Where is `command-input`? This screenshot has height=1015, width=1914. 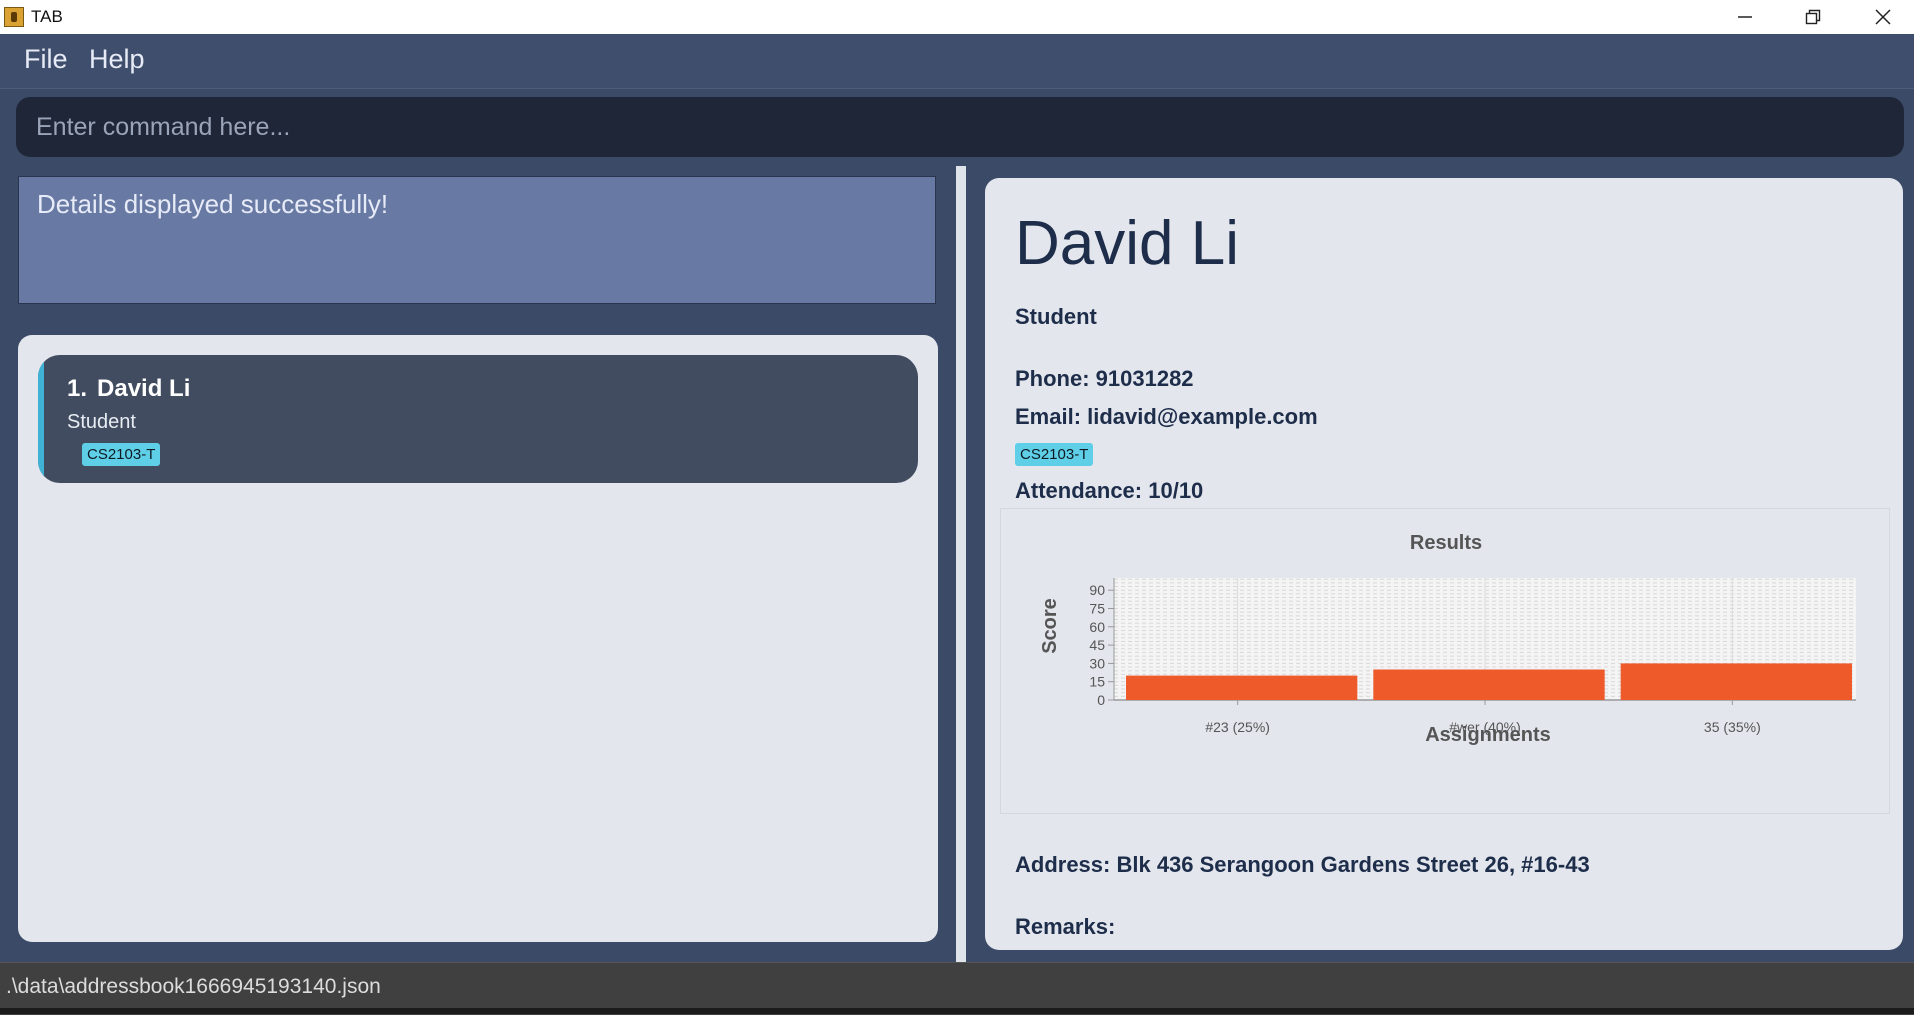 command-input is located at coordinates (960, 127).